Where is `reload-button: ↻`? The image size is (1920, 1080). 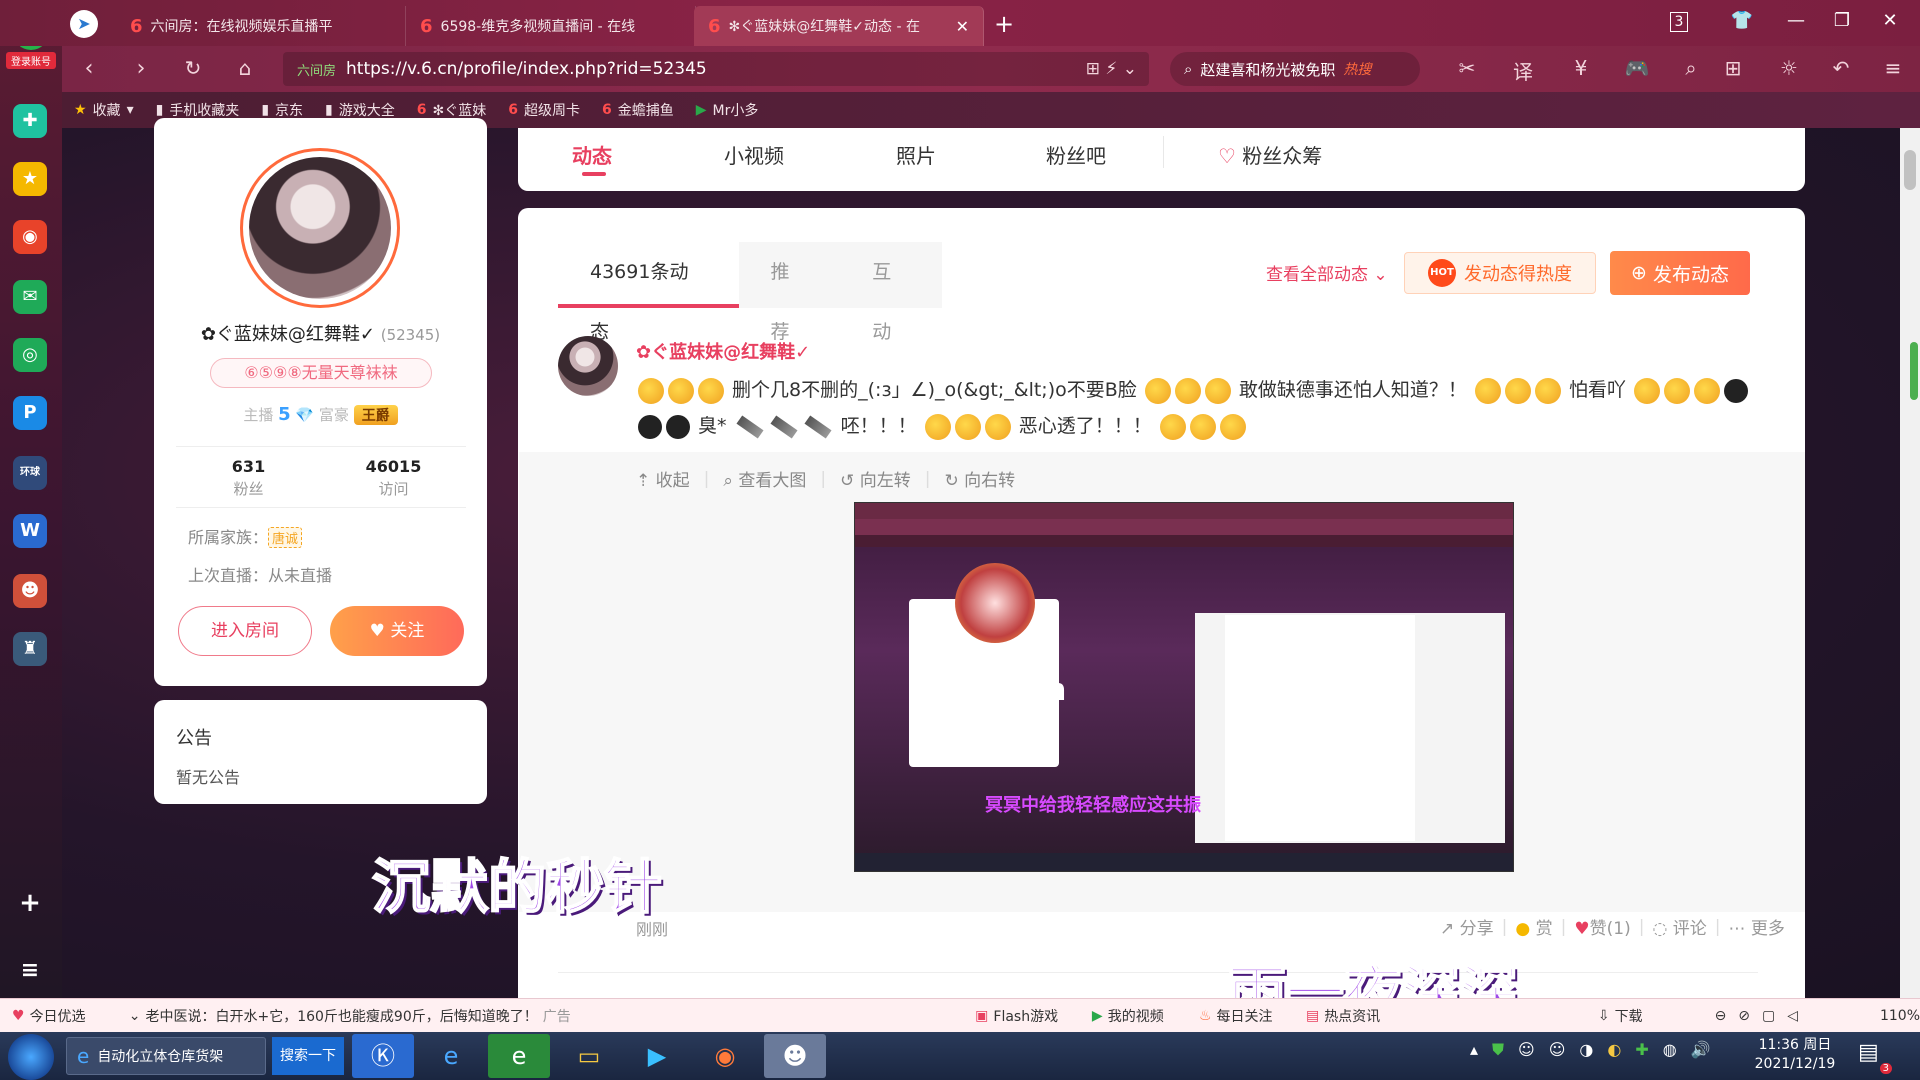
reload-button: ↻ is located at coordinates (193, 68).